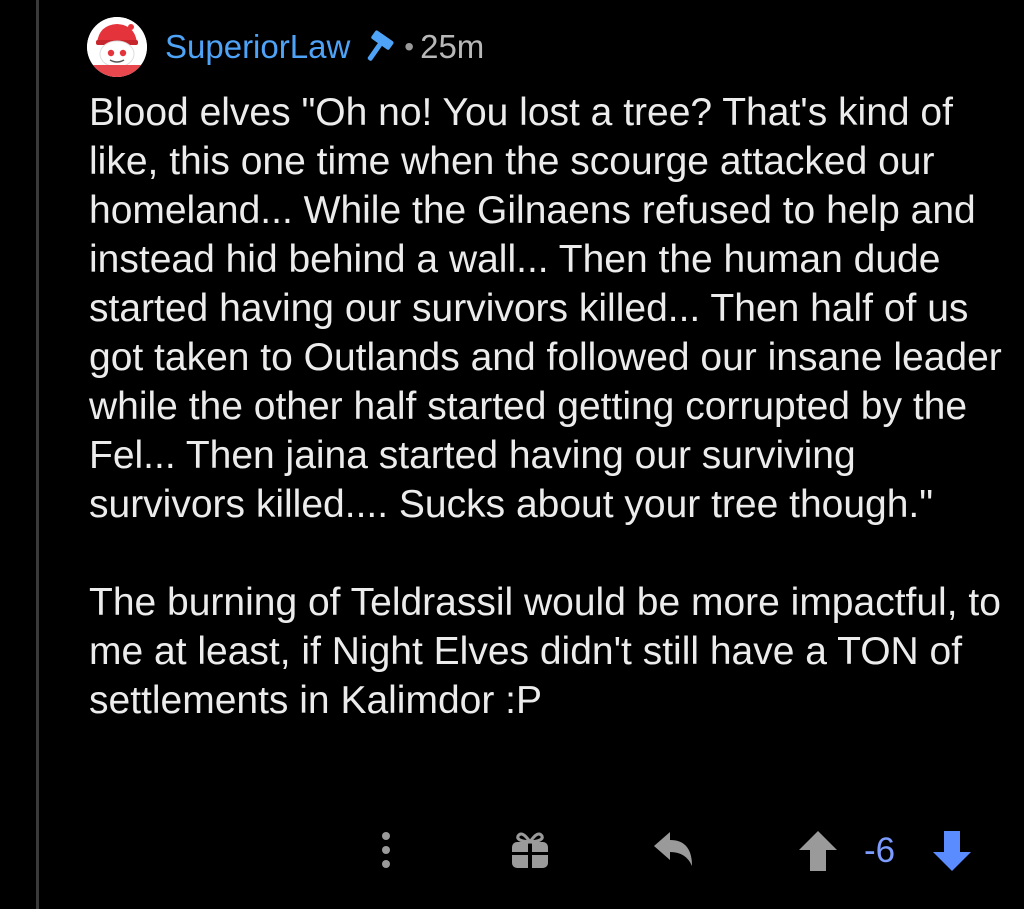 The image size is (1024, 909). I want to click on thread-line, so click(37, 454).